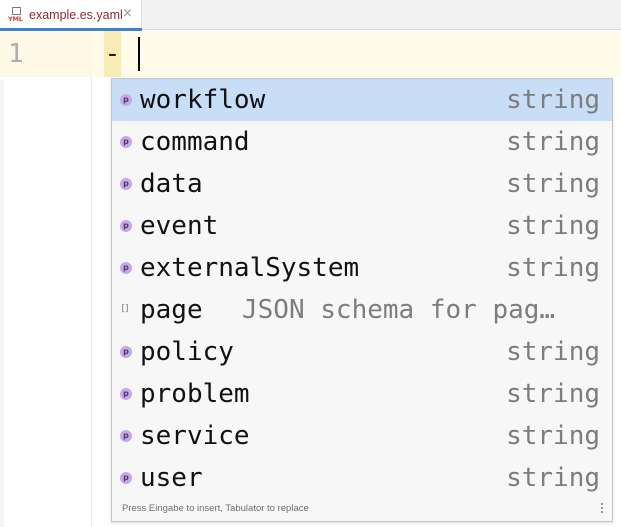 The height and width of the screenshot is (527, 621). Describe the element at coordinates (356, 54) in the screenshot. I see `caret-line-highlight` at that location.